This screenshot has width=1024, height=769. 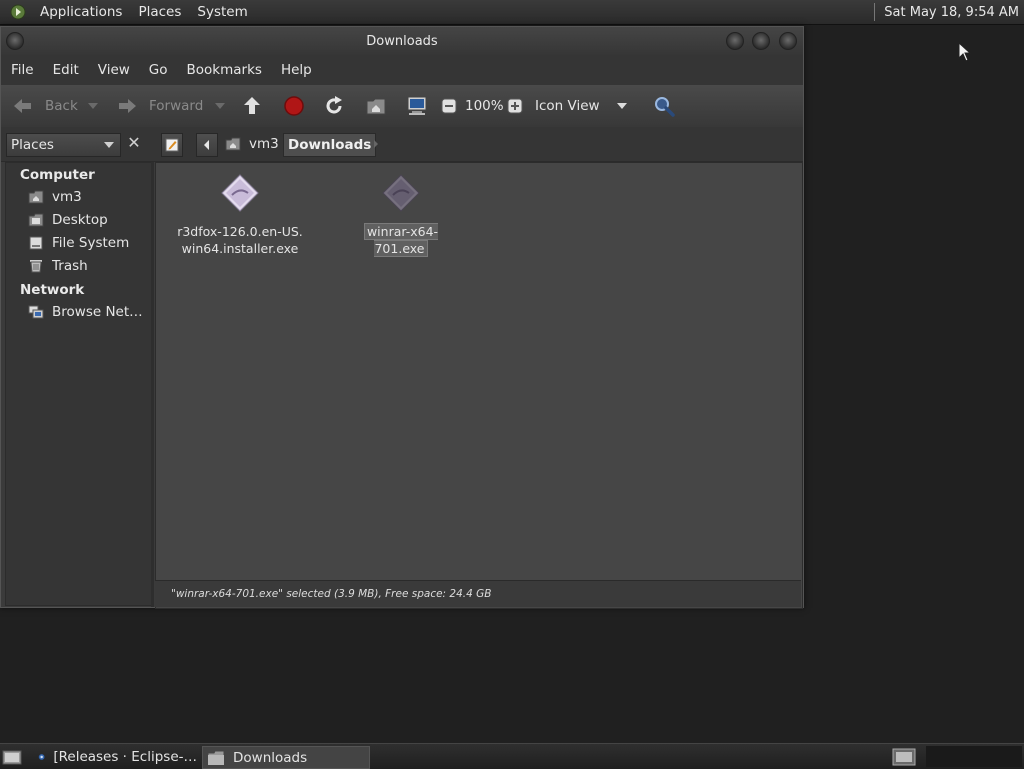 I want to click on toolbar: Back Forward 100% Icon View, so click(x=402, y=106).